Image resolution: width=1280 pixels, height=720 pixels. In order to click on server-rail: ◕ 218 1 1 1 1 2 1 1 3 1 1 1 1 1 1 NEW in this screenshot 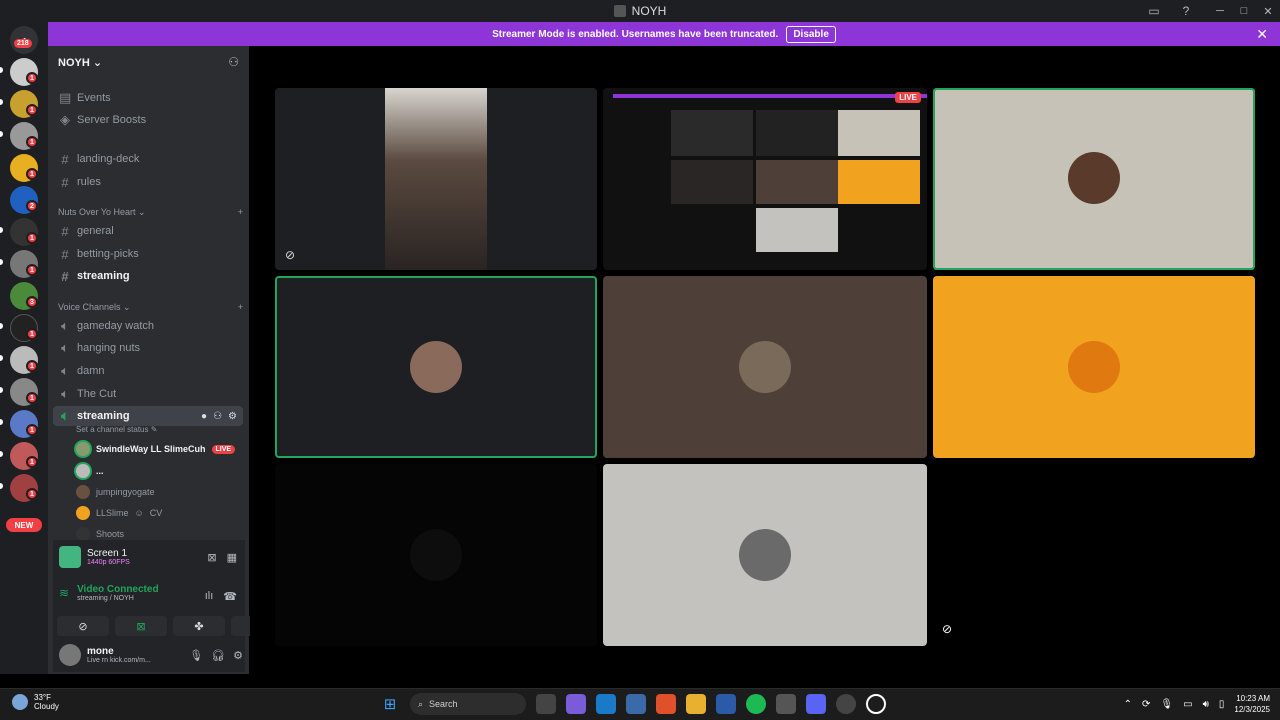, I will do `click(24, 348)`.